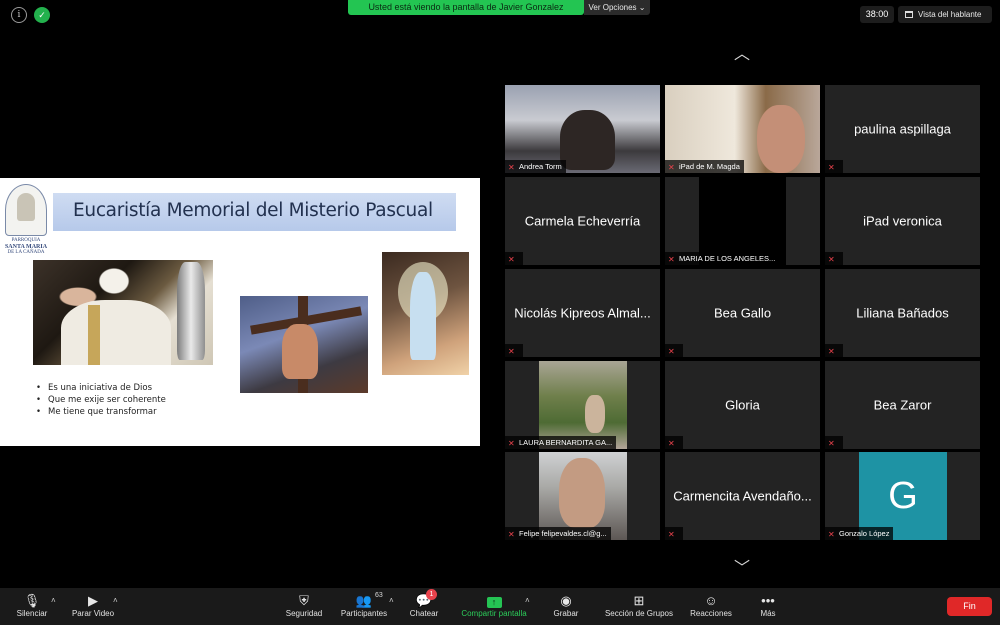 The image size is (1000, 625). I want to click on participants-button: 👥 Participantes, so click(364, 607).